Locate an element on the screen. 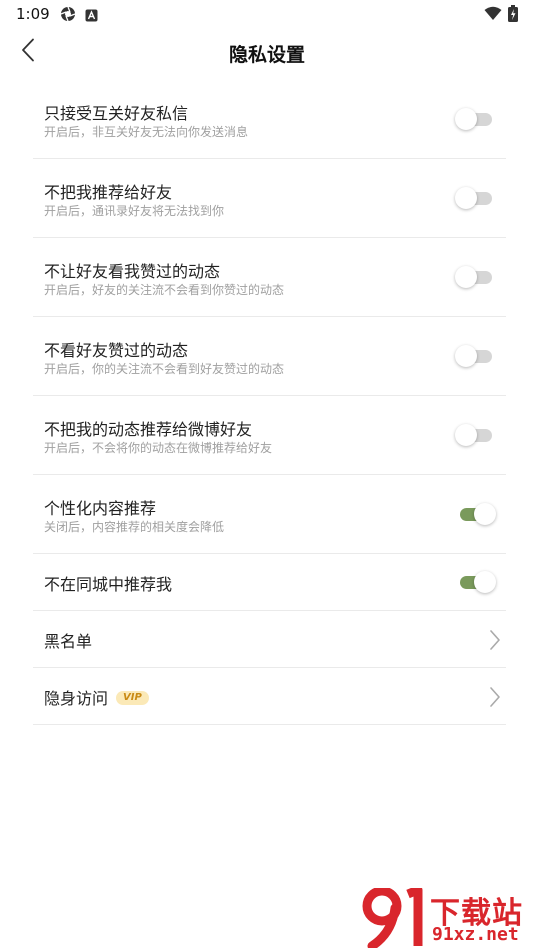 The image size is (534, 952). setting-row-hide-from-friends: 不把我推荐给好友 开启后，通讯录好友将无法找到你 is located at coordinates (269, 198).